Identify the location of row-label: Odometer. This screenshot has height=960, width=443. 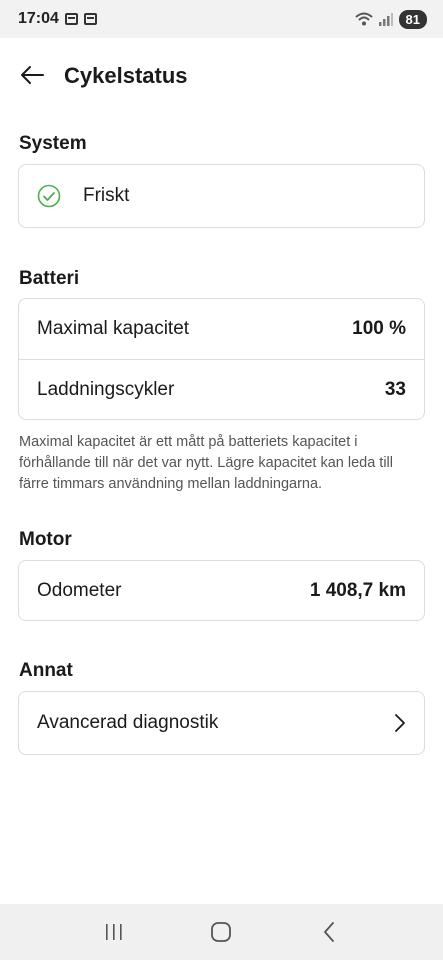
(79, 590).